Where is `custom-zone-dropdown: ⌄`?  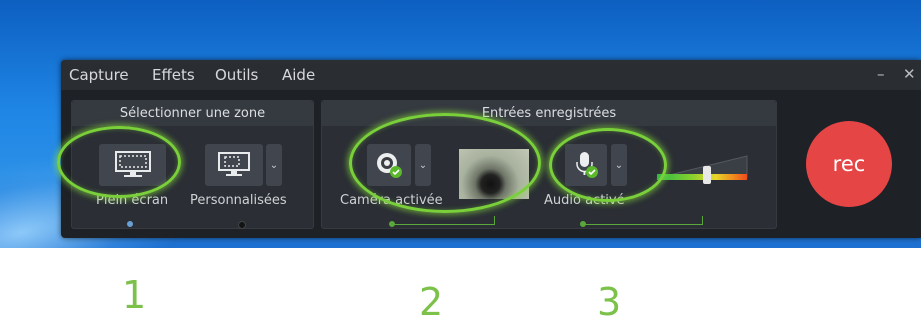 custom-zone-dropdown: ⌄ is located at coordinates (274, 165).